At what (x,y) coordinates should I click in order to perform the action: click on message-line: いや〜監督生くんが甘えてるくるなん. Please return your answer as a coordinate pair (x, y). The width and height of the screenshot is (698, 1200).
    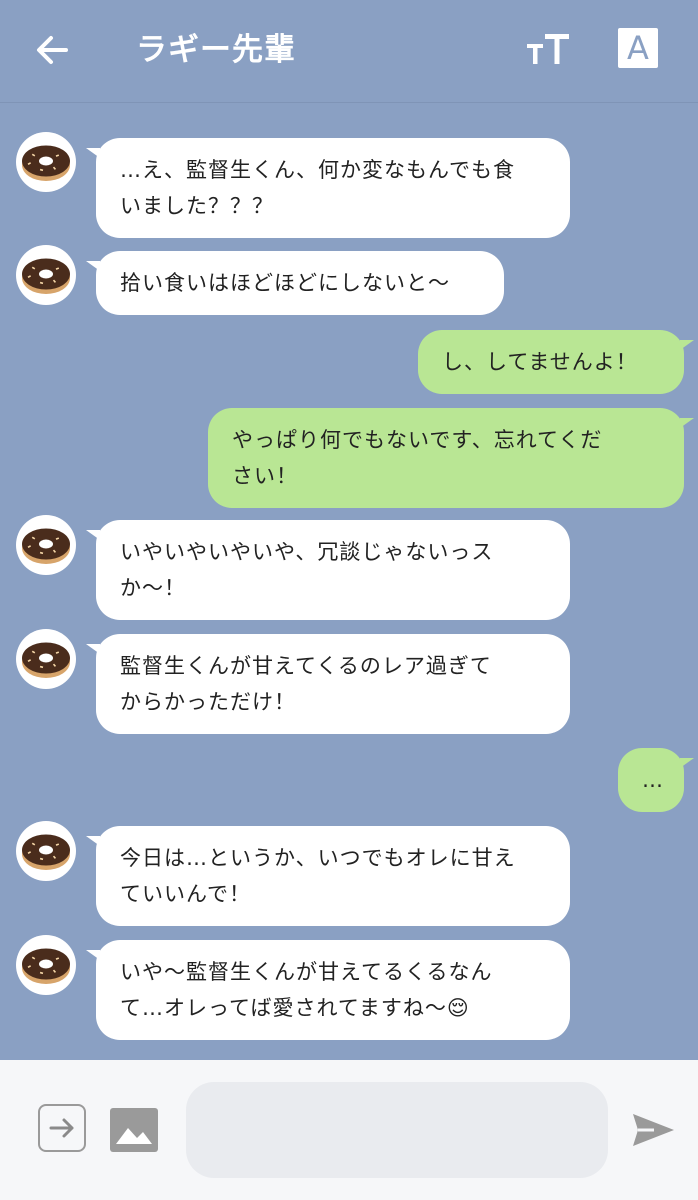
    Looking at the image, I should click on (306, 972).